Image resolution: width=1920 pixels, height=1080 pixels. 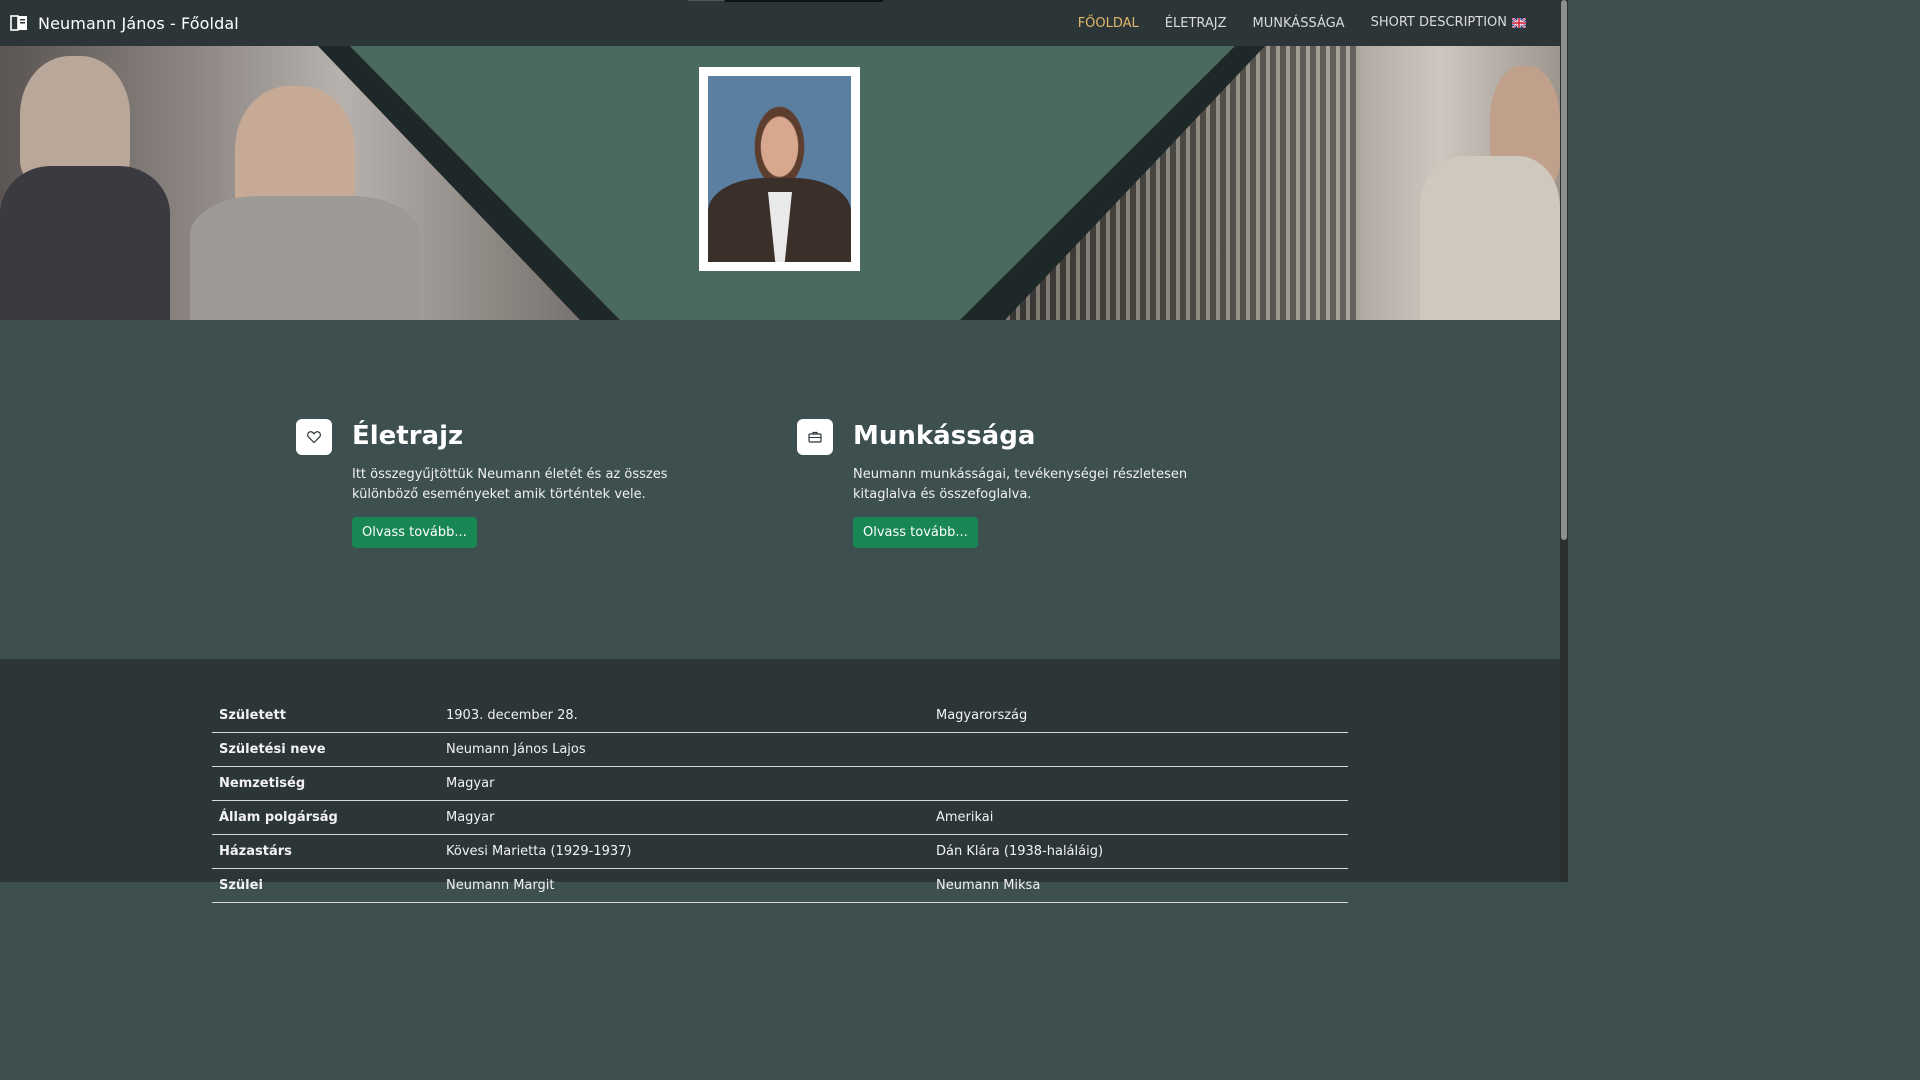 I want to click on row-extra: Magyarország, so click(x=1138, y=716).